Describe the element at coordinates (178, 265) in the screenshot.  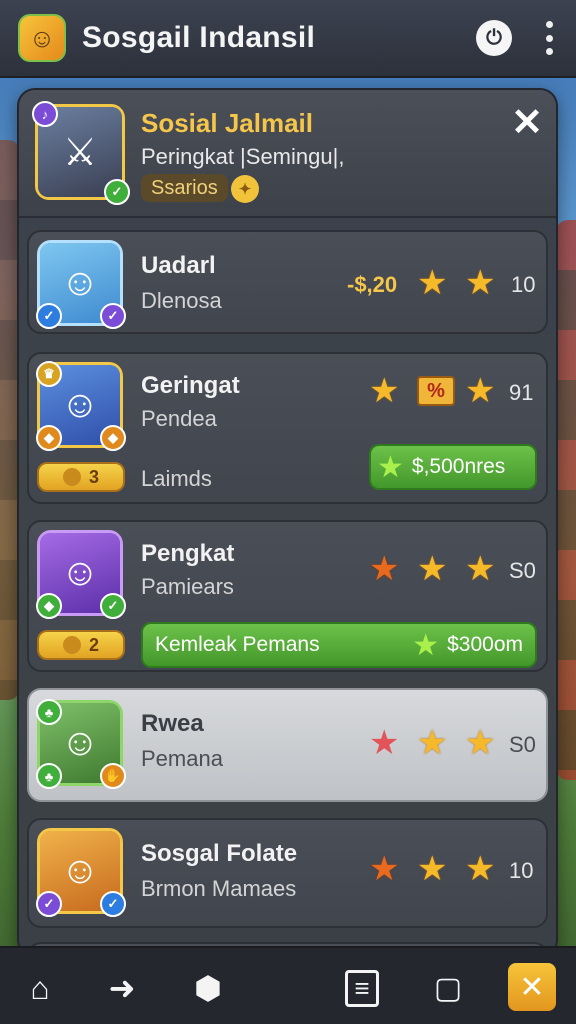
I see `player-name: Uadarl` at that location.